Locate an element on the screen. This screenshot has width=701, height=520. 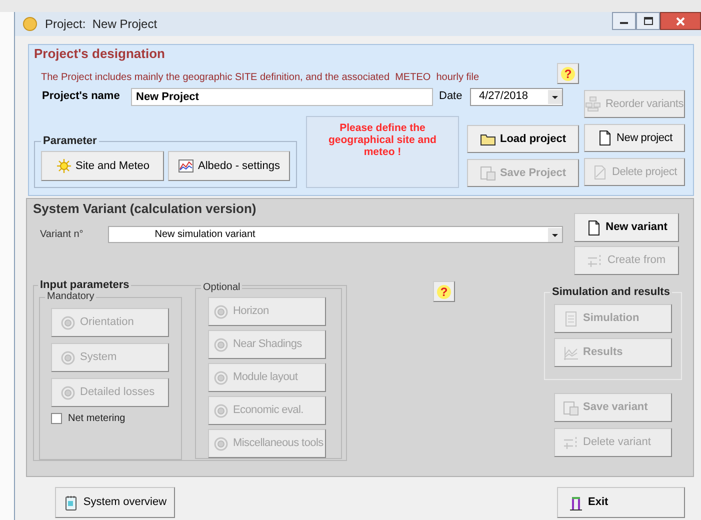
date-dropdown: 4/27/2018 is located at coordinates (516, 97).